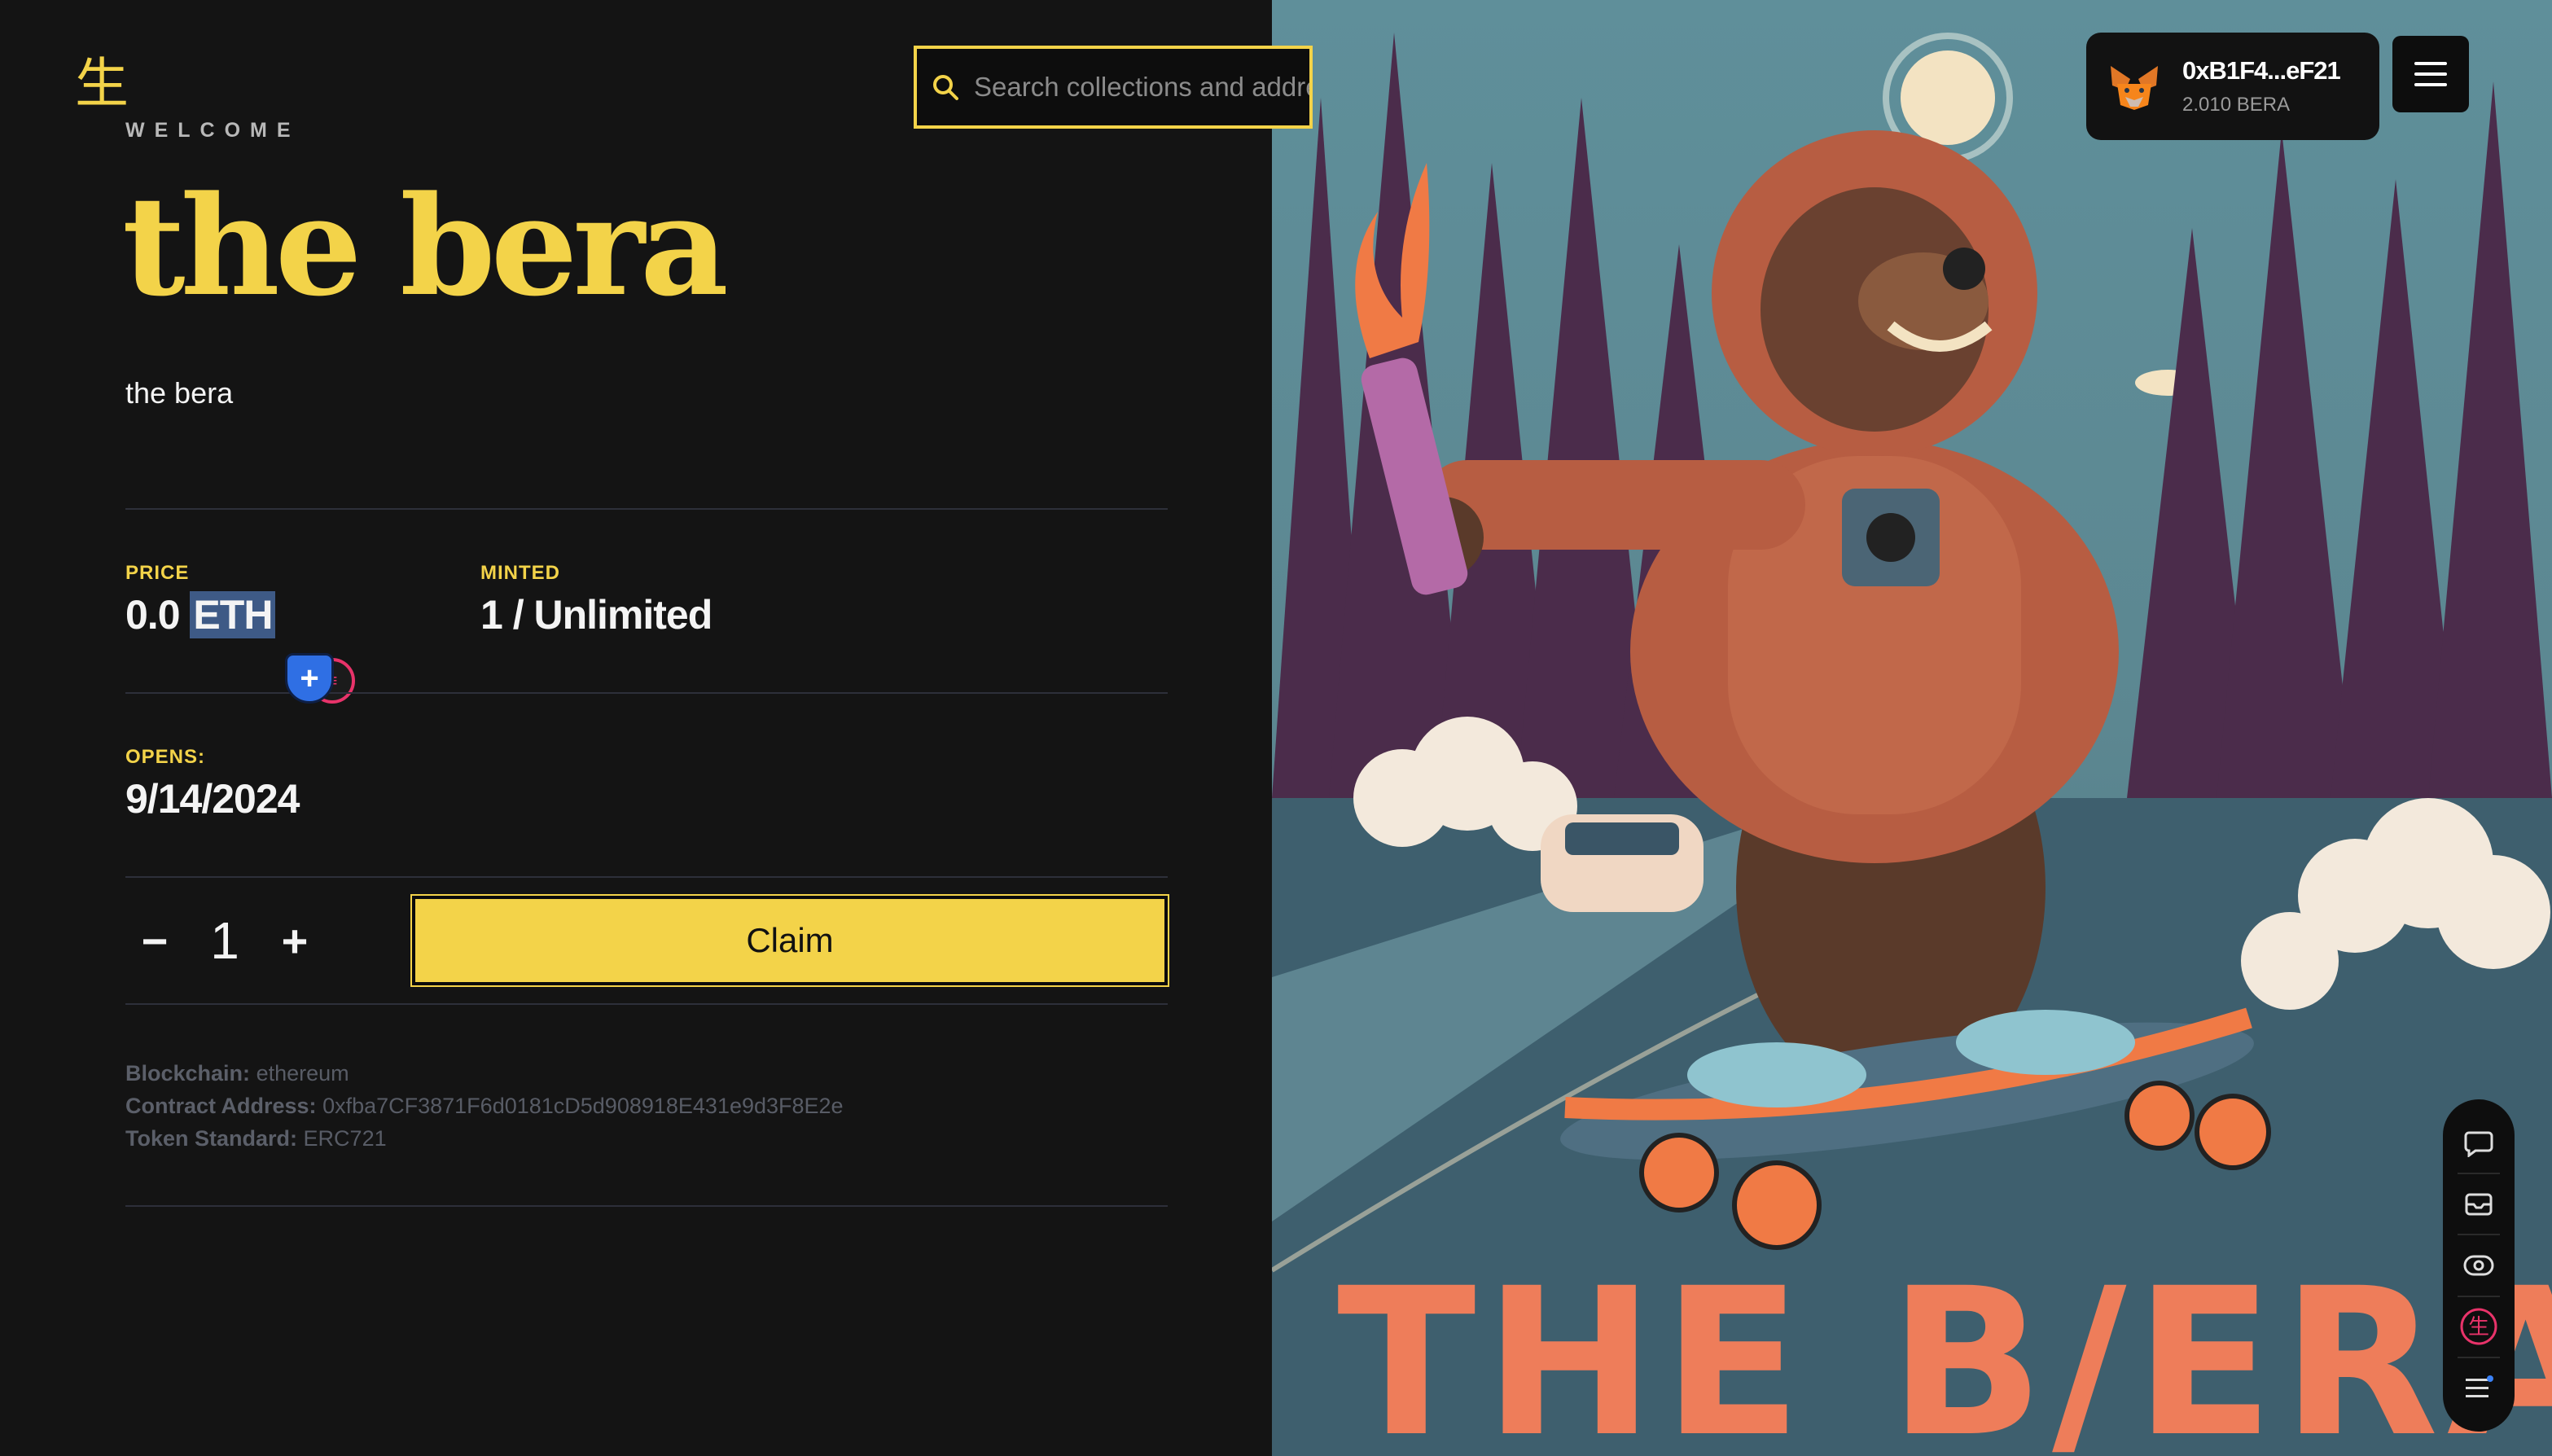 Image resolution: width=2552 pixels, height=1456 pixels. Describe the element at coordinates (2134, 86) in the screenshot. I see `metamask-fox-icon` at that location.